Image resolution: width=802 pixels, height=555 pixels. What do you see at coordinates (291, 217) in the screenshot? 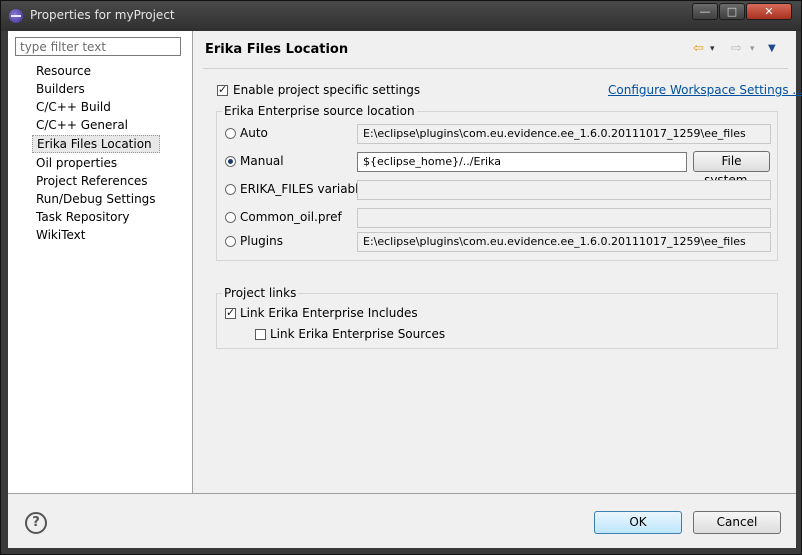
I see `common-oil-pref-label: Common_oil.pref` at bounding box center [291, 217].